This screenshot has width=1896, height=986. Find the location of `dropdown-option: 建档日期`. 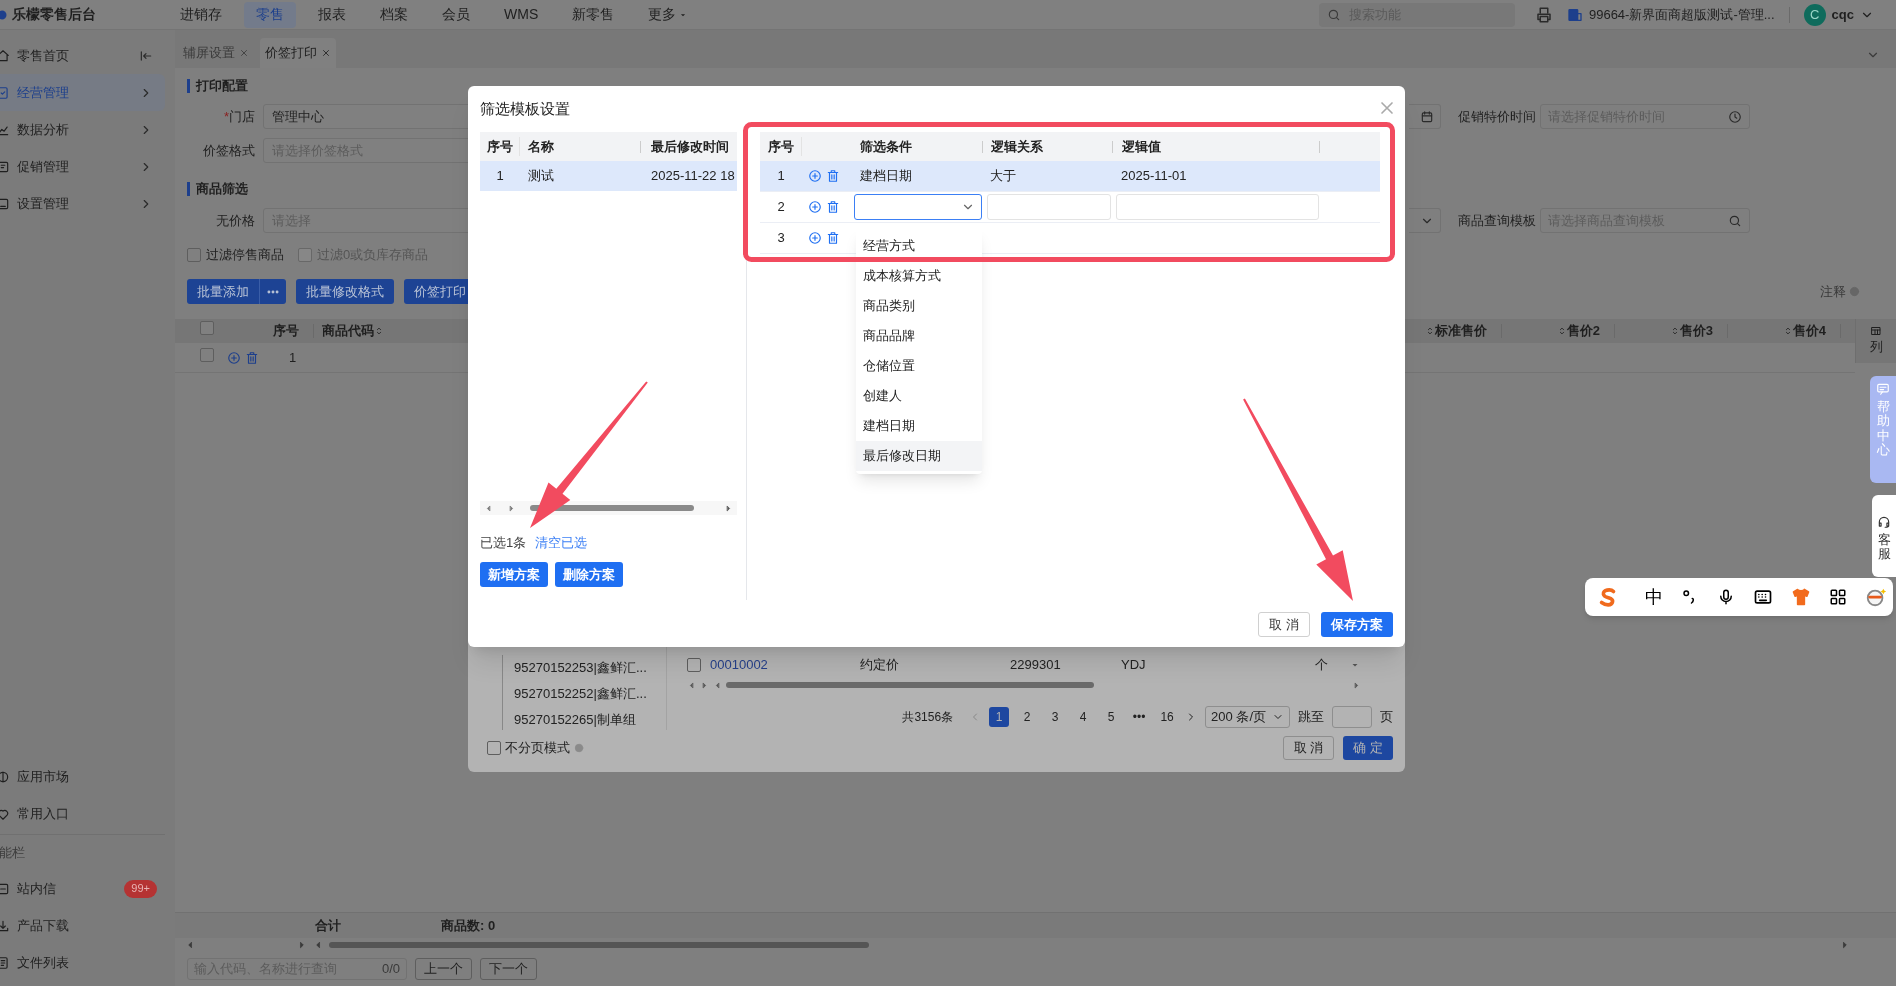

dropdown-option: 建档日期 is located at coordinates (919, 426).